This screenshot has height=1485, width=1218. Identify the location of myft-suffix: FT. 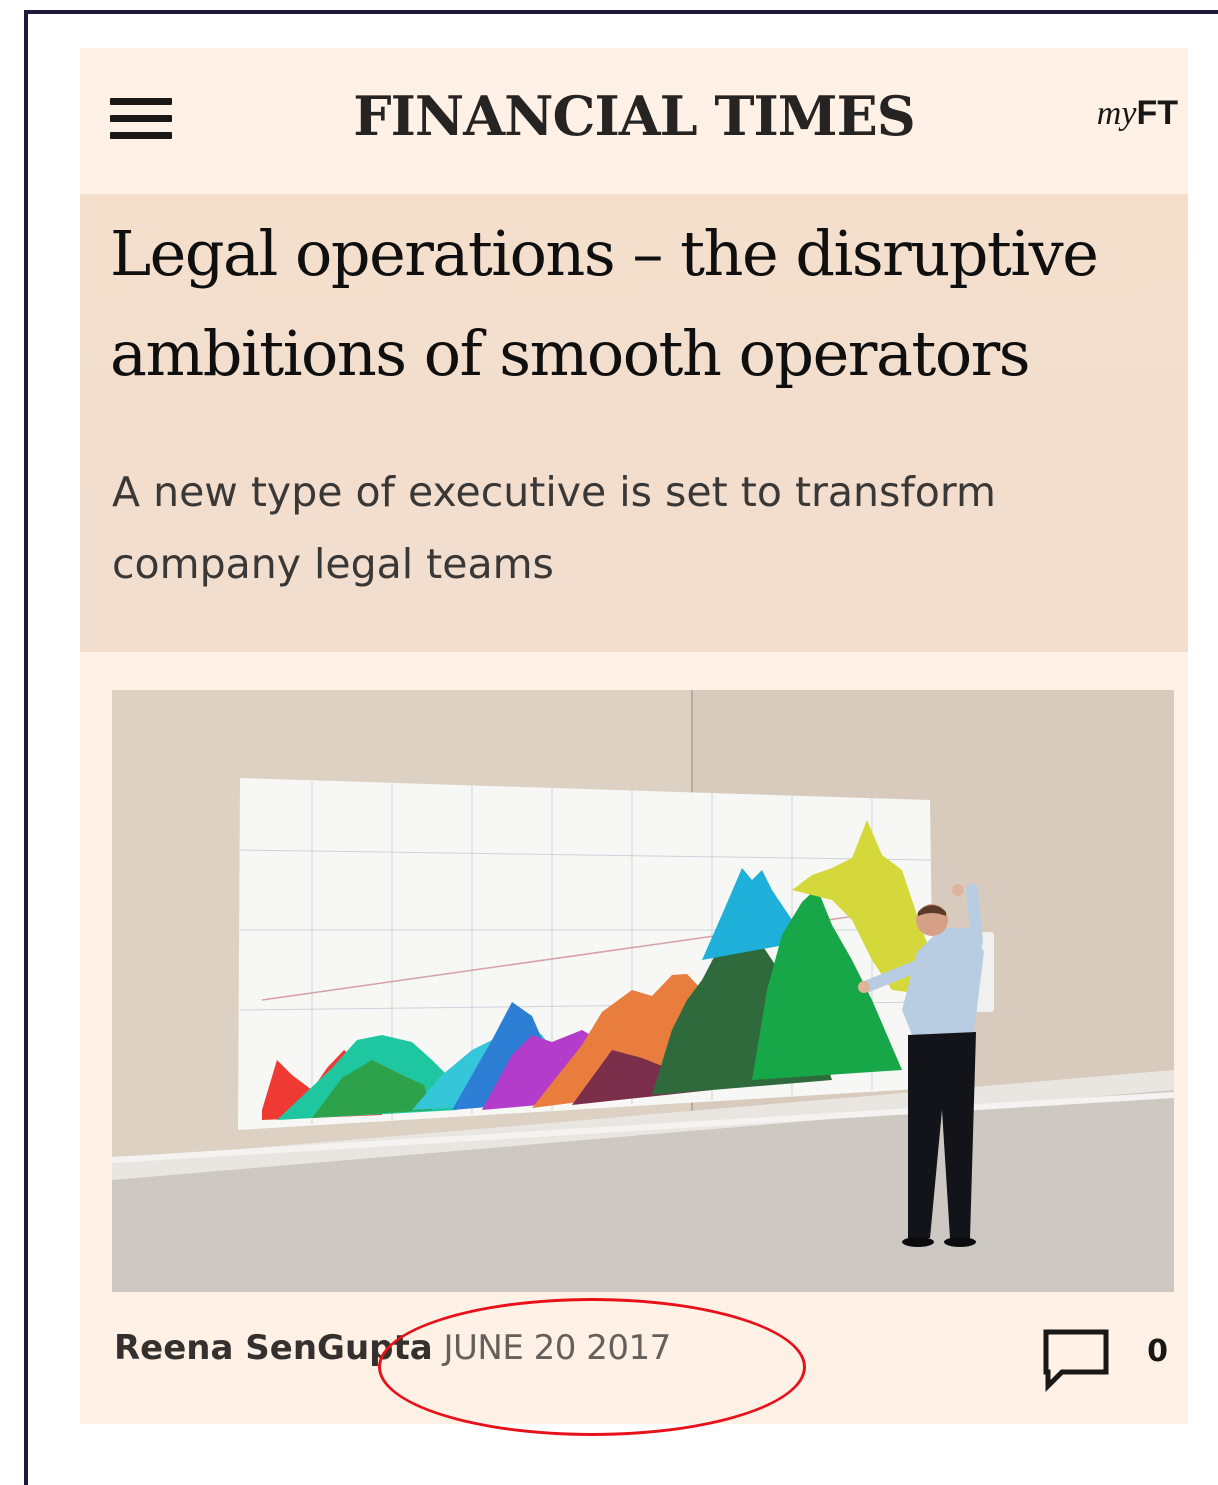
(1157, 113).